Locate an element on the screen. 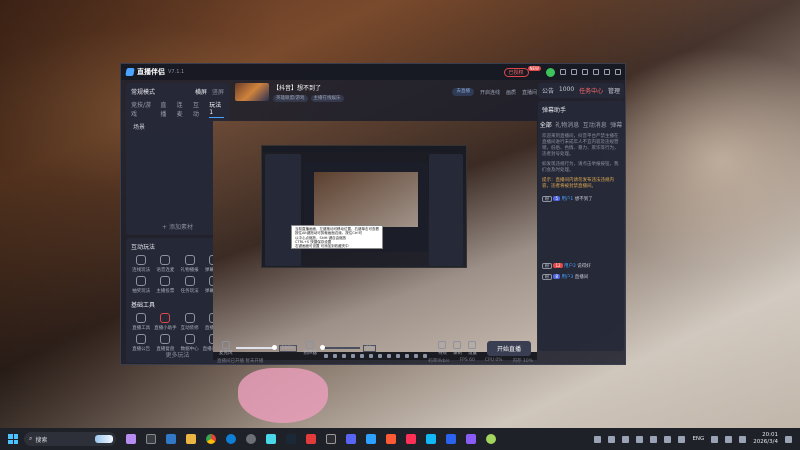  message-icon is located at coordinates (563, 72).